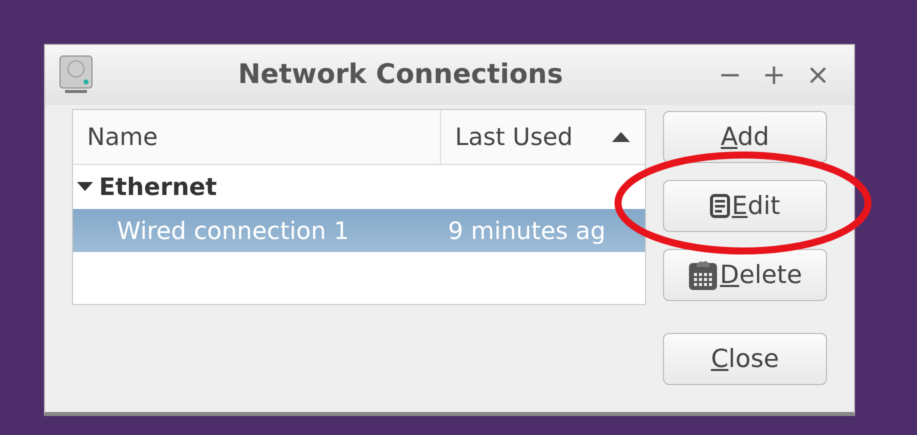 This screenshot has height=435, width=917. What do you see at coordinates (400, 75) in the screenshot?
I see `window-title: Network Connections` at bounding box center [400, 75].